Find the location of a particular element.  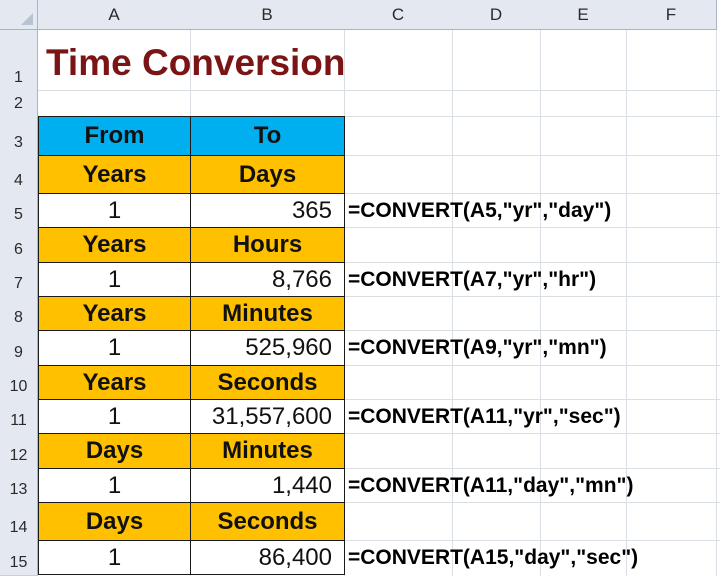

row-header-14: 14 is located at coordinates (19, 521).